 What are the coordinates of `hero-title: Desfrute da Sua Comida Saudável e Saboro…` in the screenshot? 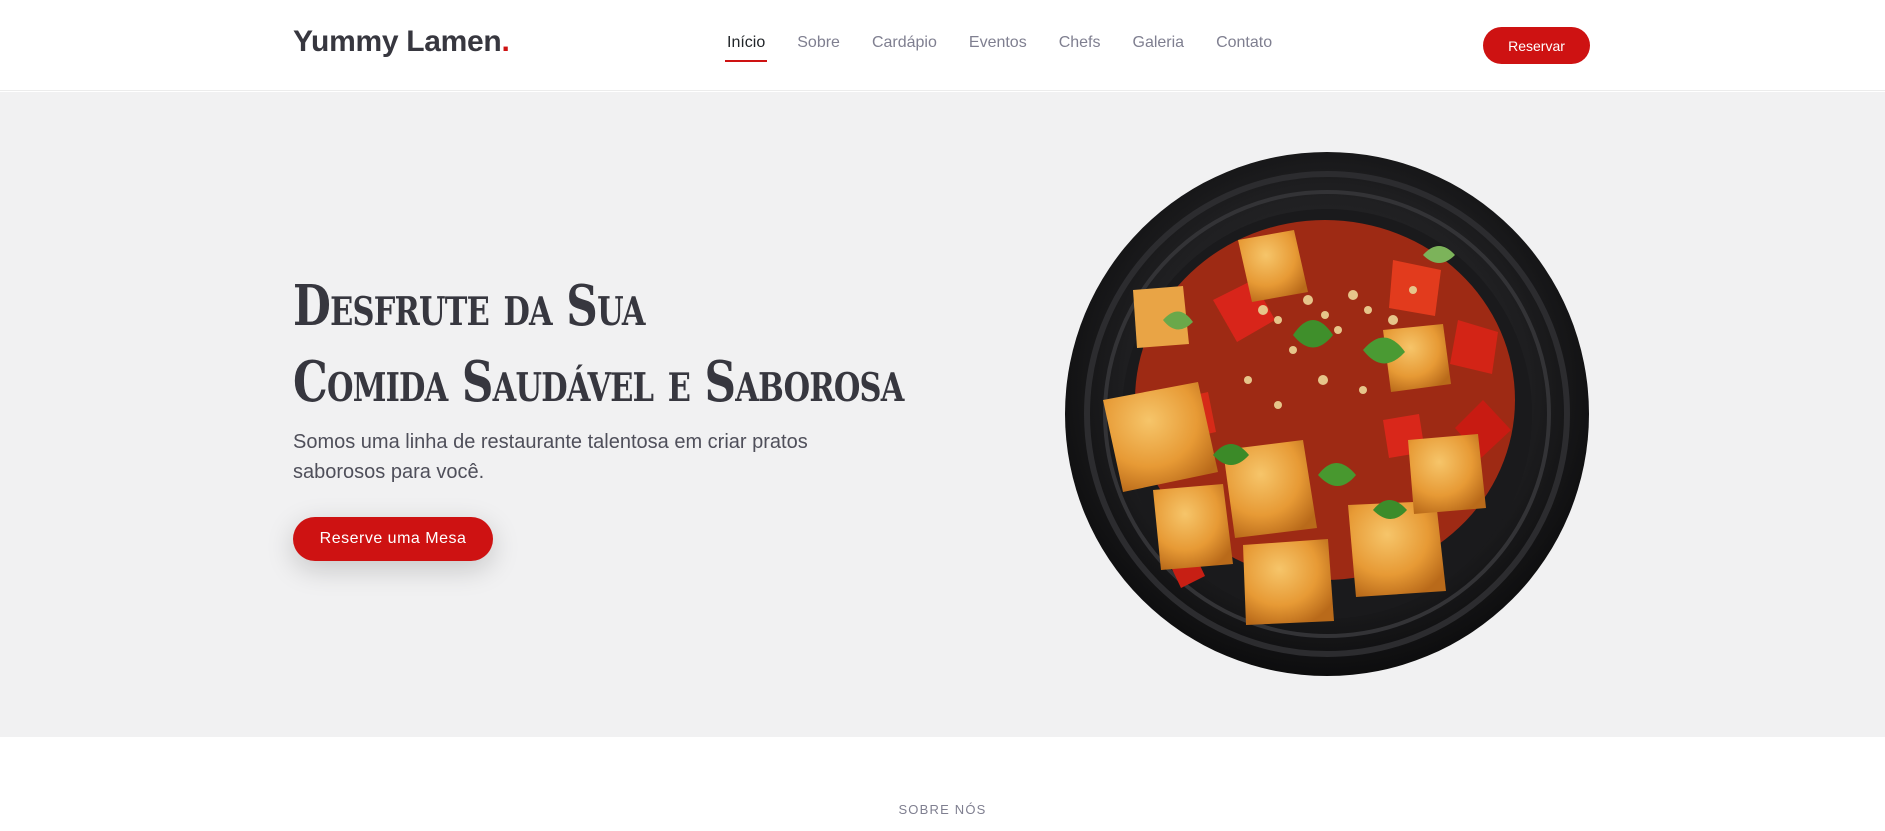 It's located at (598, 344).